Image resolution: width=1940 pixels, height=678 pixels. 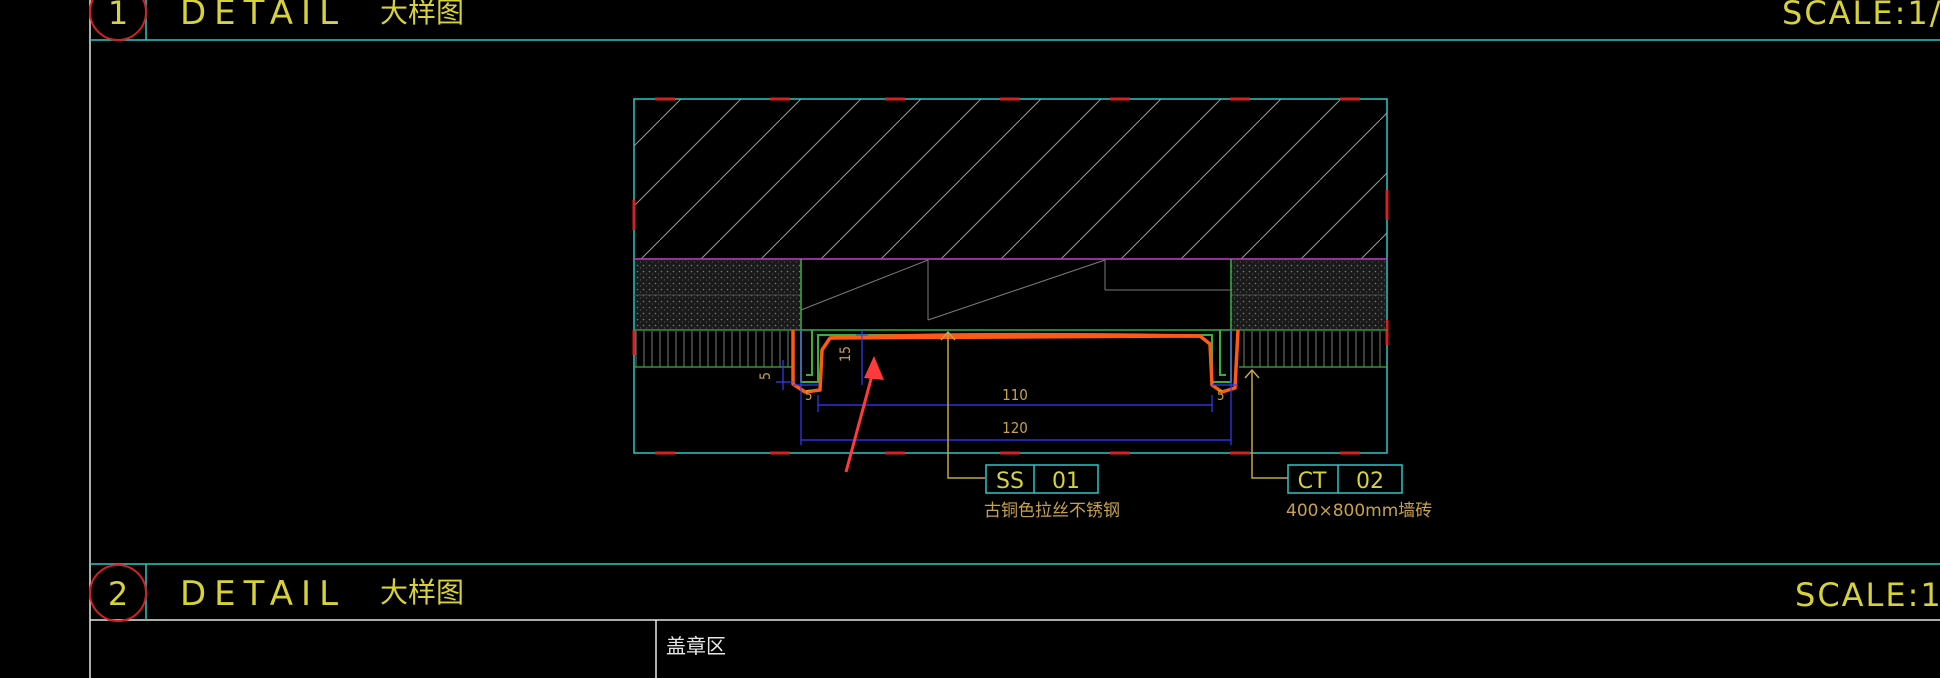 What do you see at coordinates (1312, 481) in the screenshot?
I see `tag-ct-code: CT` at bounding box center [1312, 481].